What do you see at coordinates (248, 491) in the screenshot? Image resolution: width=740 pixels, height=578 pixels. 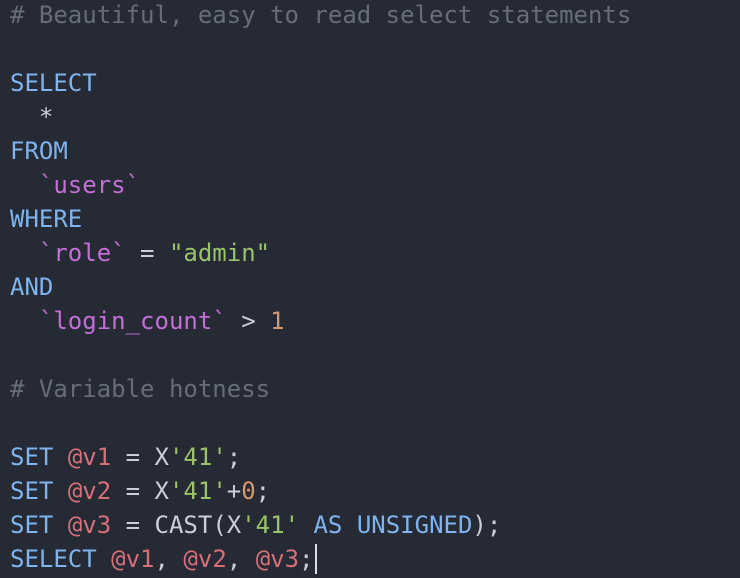 I see `number-token: 0` at bounding box center [248, 491].